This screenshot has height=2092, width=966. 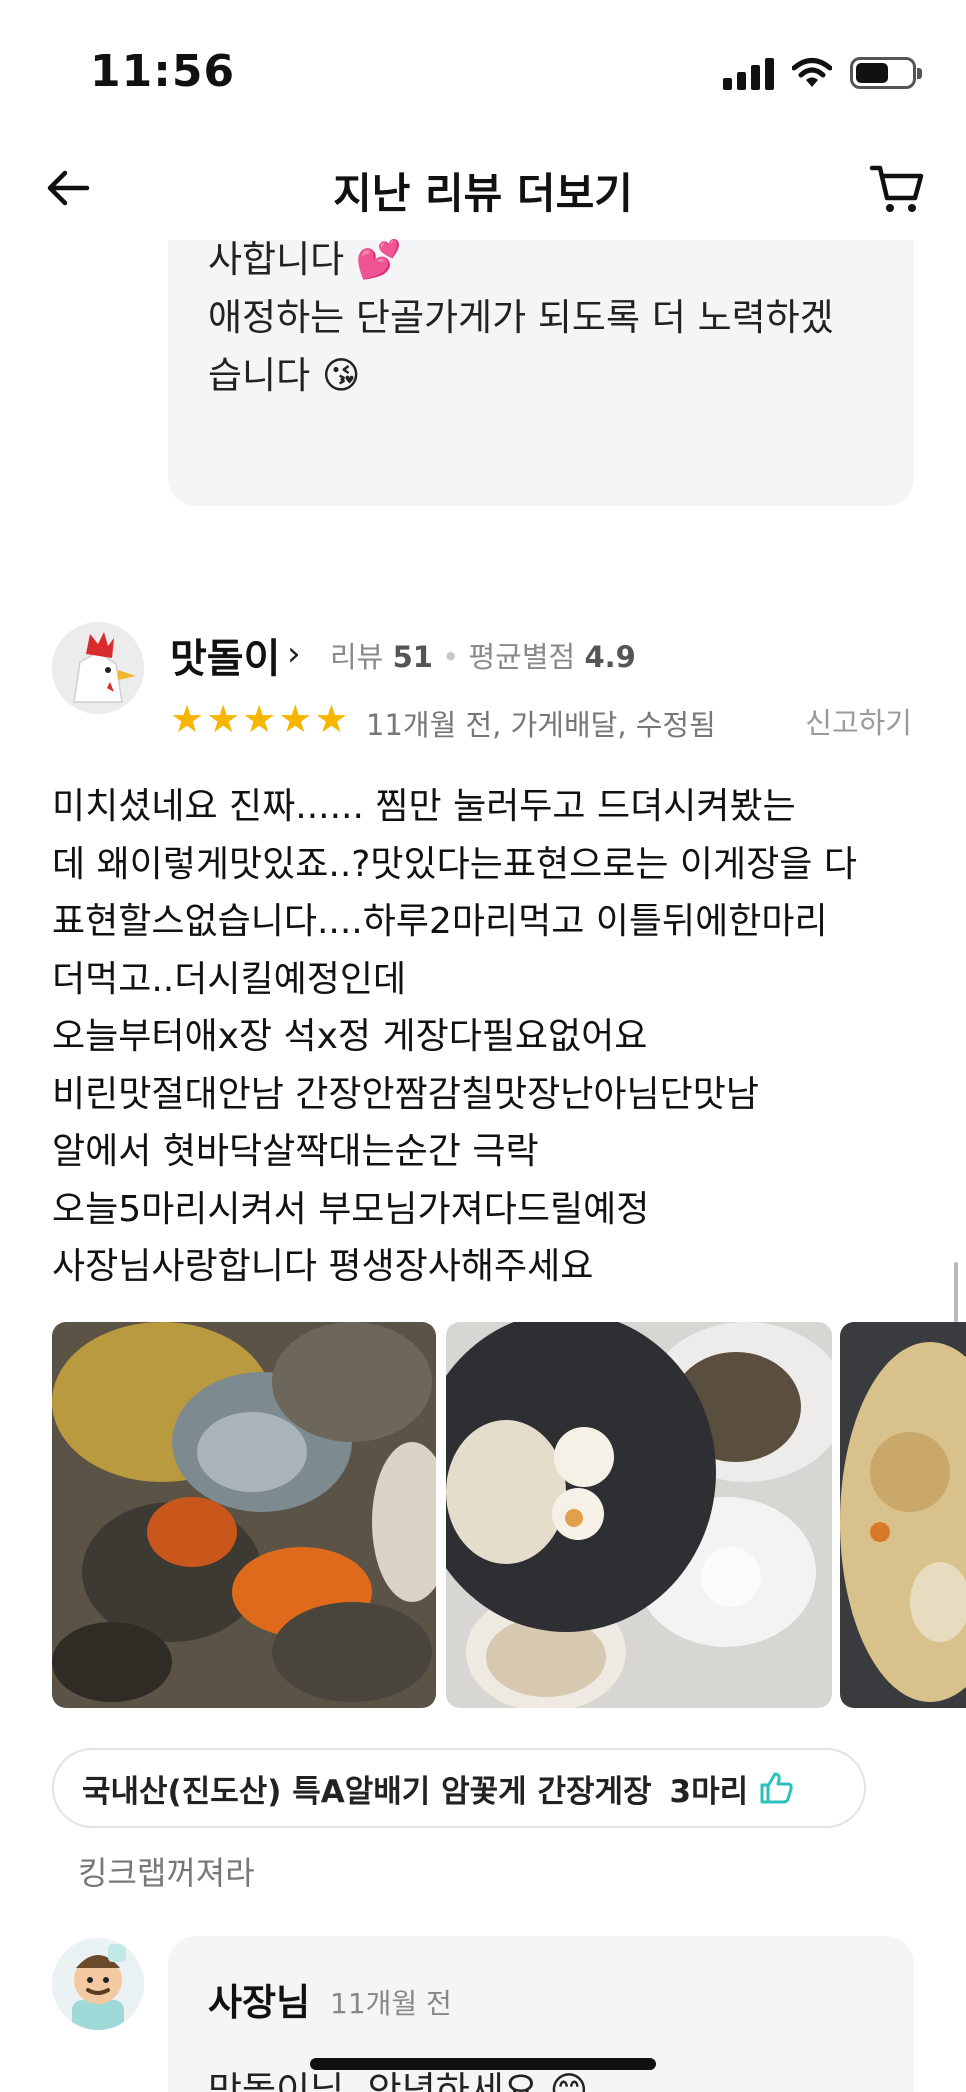 What do you see at coordinates (295, 1151) in the screenshot?
I see `review-line: 알에서 혓바닥살짝대는순간 극락` at bounding box center [295, 1151].